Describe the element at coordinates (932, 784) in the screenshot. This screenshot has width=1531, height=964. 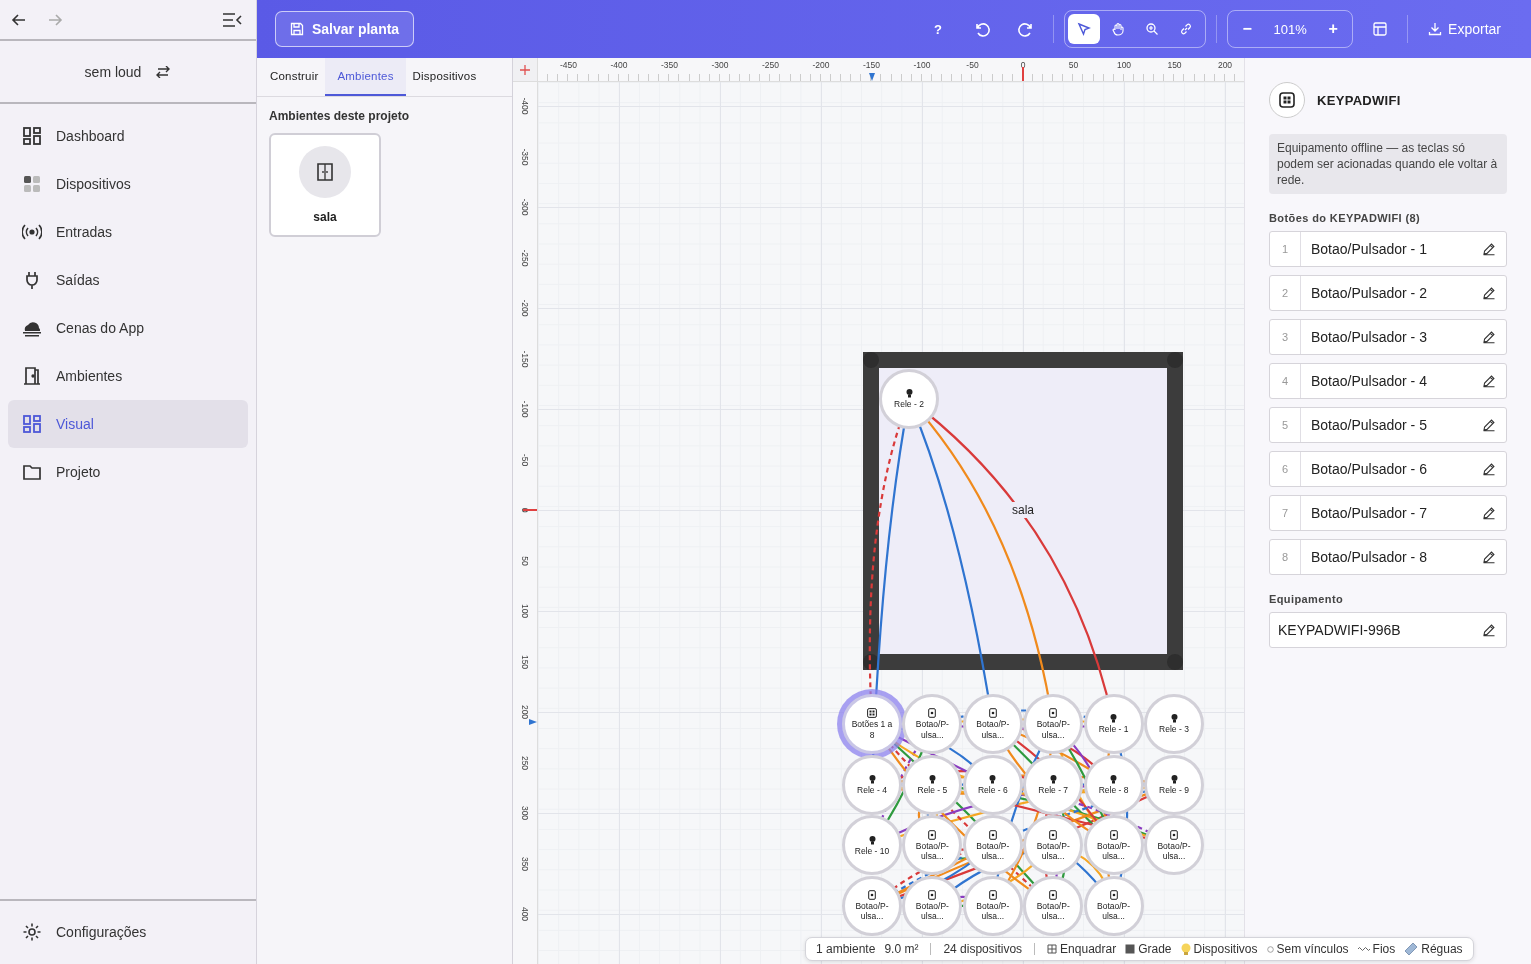
I see `device-node: Rele - 5` at that location.